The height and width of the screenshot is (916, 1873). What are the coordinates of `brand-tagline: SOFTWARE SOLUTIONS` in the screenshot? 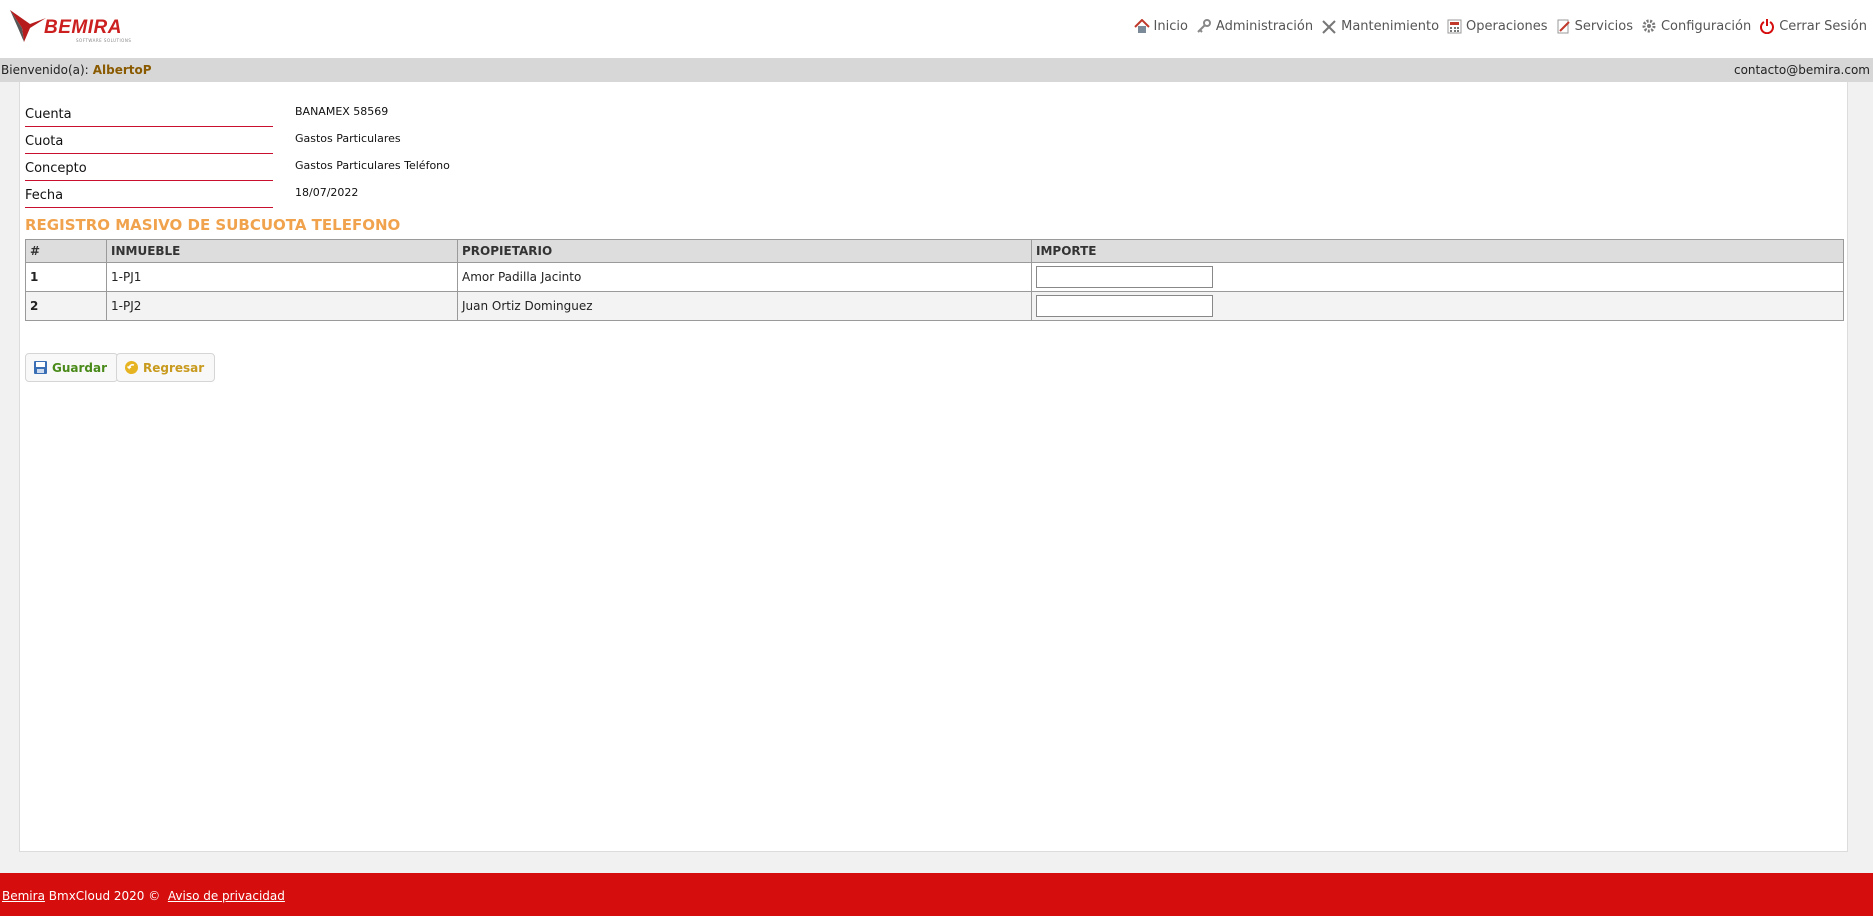 It's located at (104, 40).